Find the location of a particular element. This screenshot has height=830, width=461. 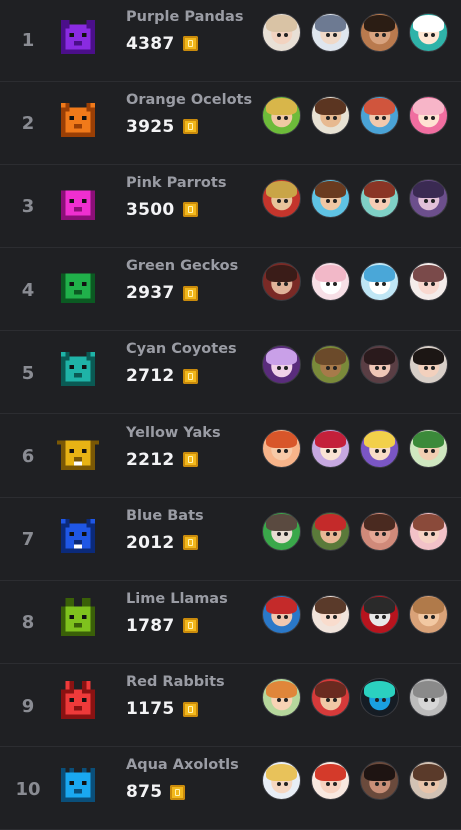

team-score: 2212 is located at coordinates (150, 459).